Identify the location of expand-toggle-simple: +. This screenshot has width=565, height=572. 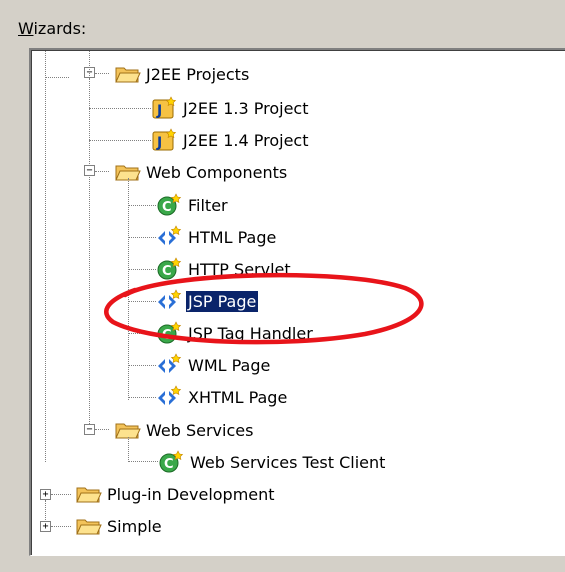
(45, 526).